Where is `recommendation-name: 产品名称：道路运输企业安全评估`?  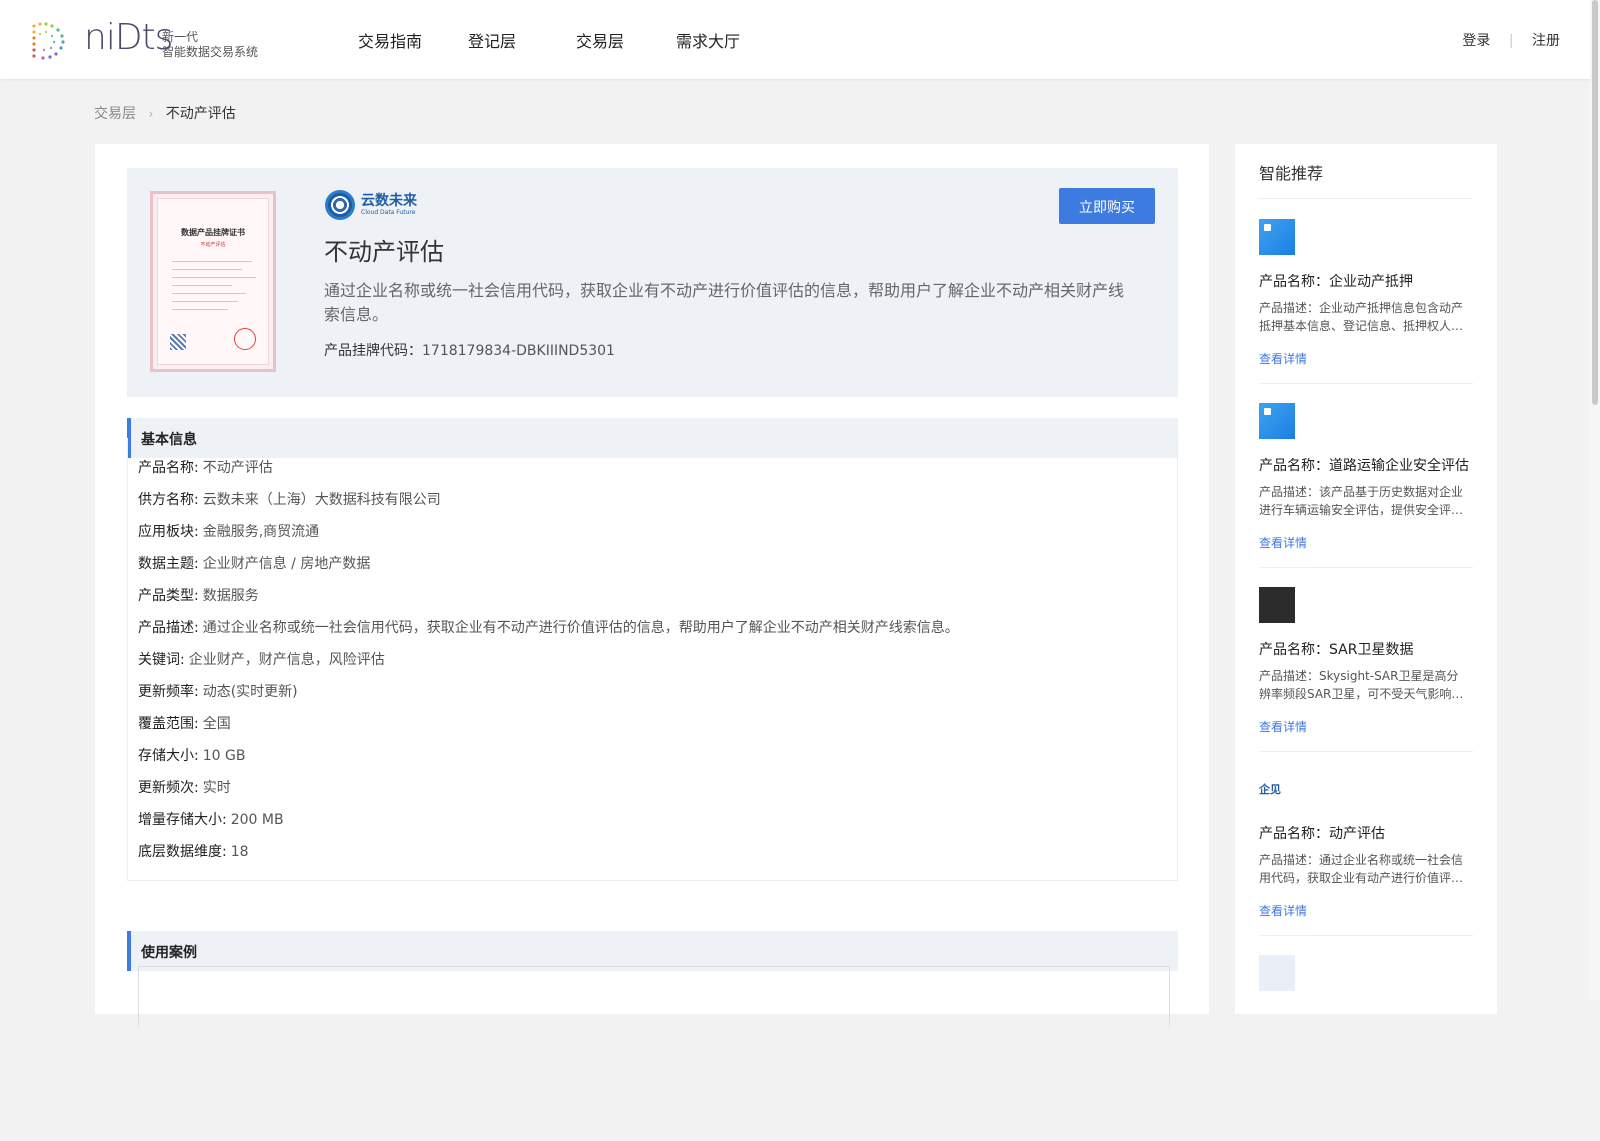 recommendation-name: 产品名称：道路运输企业安全评估 is located at coordinates (1364, 465).